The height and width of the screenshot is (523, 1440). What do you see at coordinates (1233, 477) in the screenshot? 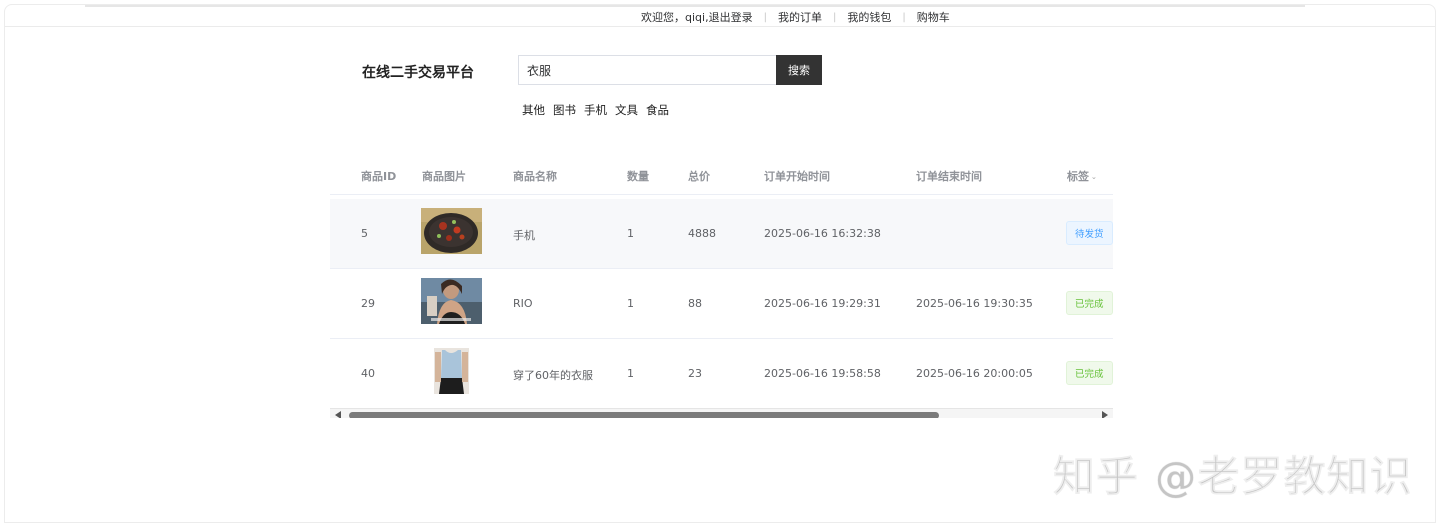
I see `watermark: 知乎 @老罗教知识` at bounding box center [1233, 477].